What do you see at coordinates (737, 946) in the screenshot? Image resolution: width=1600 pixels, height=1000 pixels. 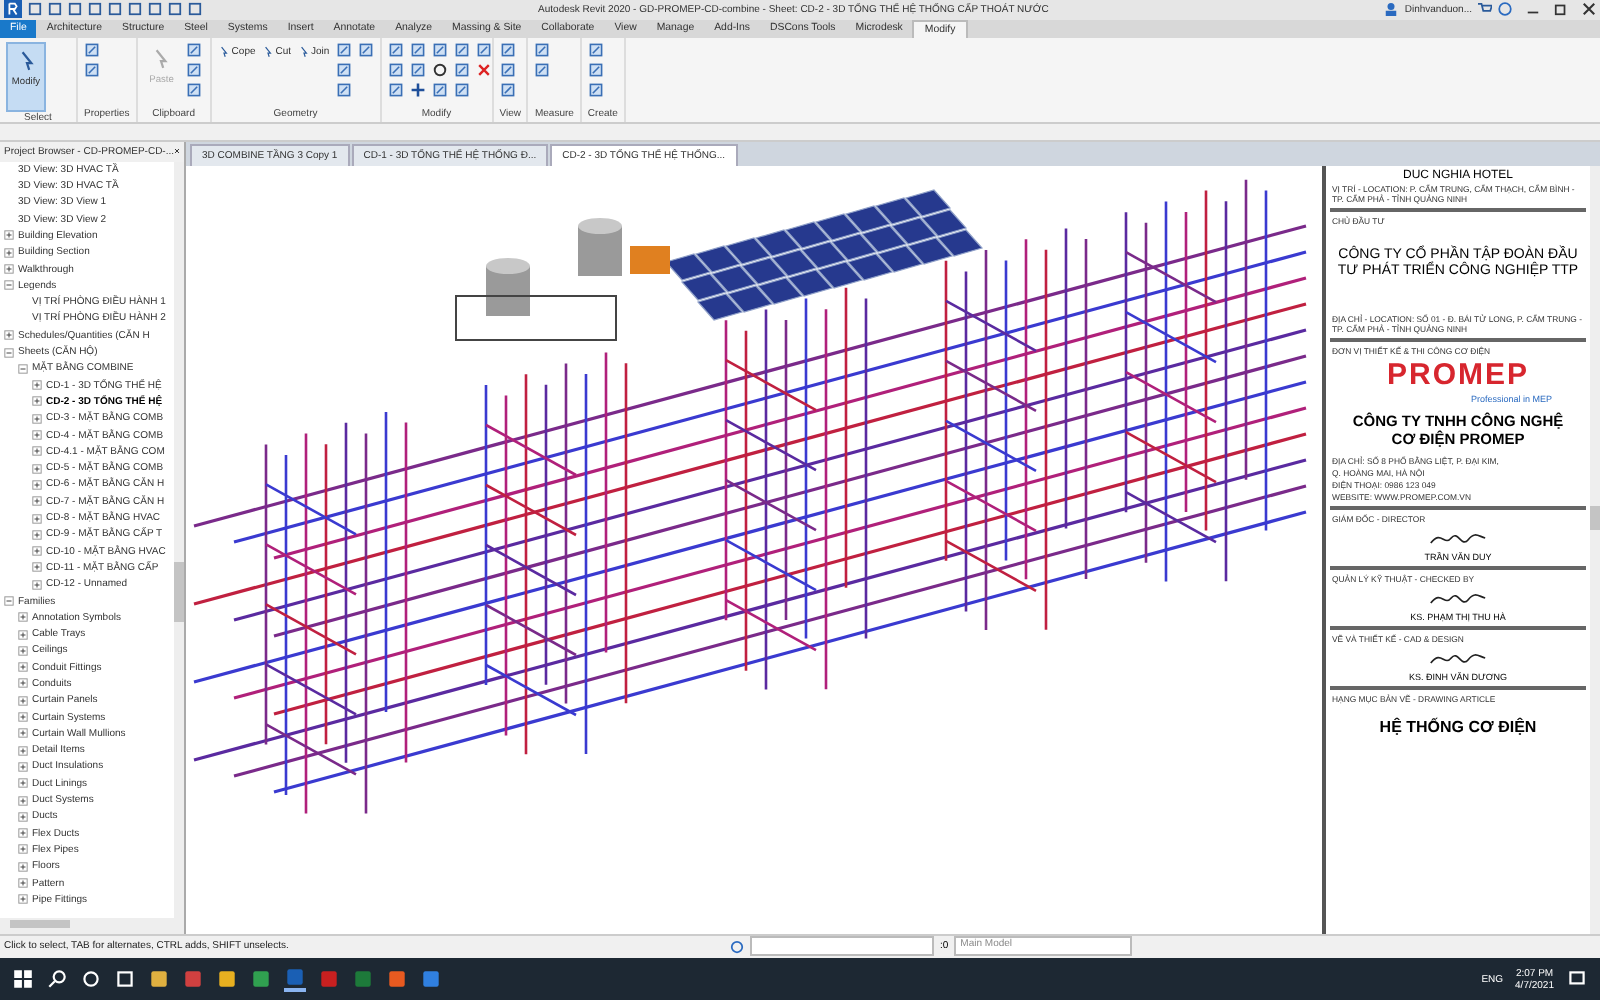 I see `worksets-icon` at bounding box center [737, 946].